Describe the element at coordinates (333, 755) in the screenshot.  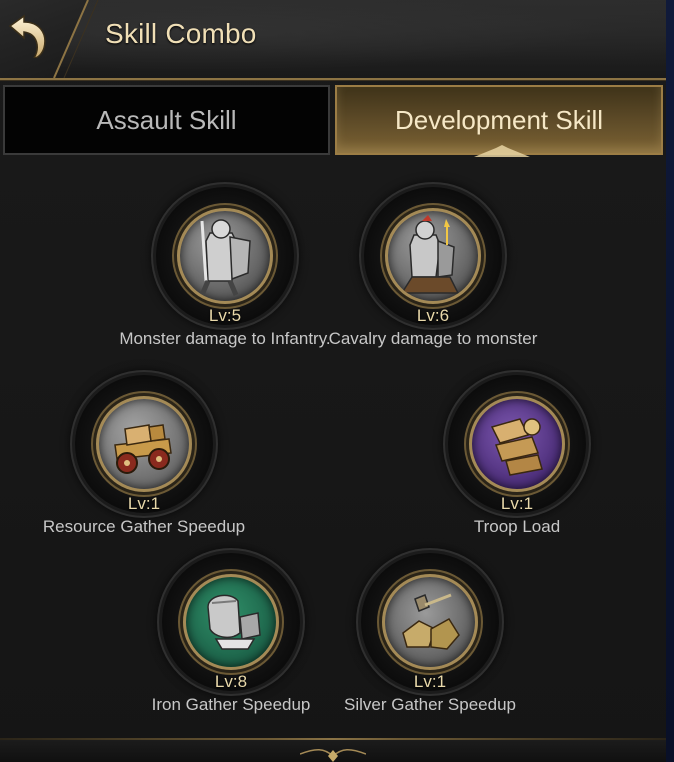
I see `footer-ornament-icon` at that location.